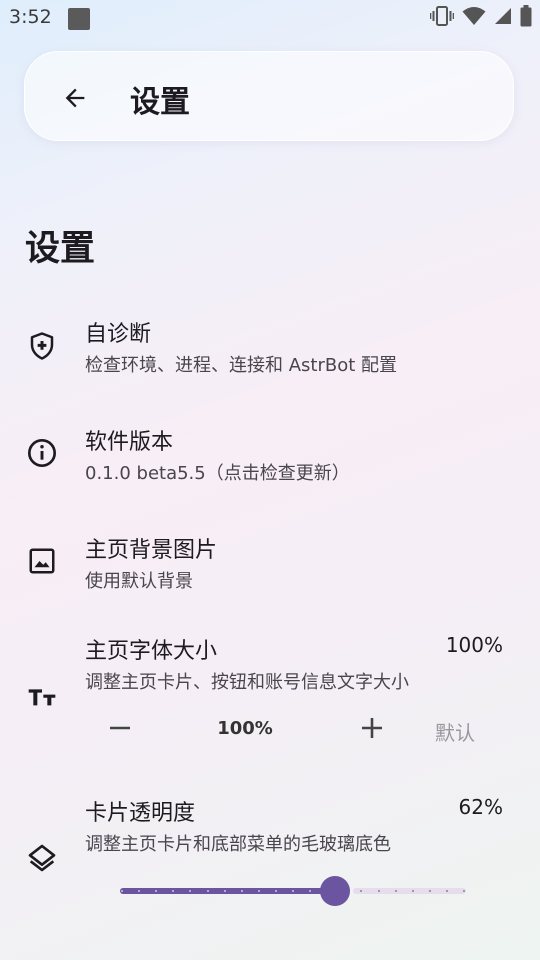 This screenshot has width=540, height=960. I want to click on vibrate-icon, so click(442, 16).